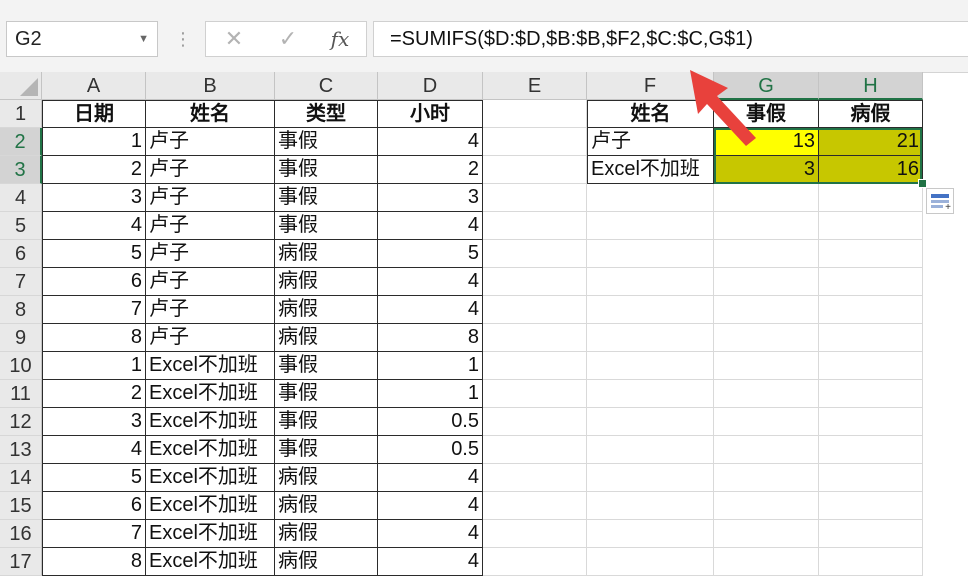 The height and width of the screenshot is (576, 968). What do you see at coordinates (922, 183) in the screenshot?
I see `fill-handle` at bounding box center [922, 183].